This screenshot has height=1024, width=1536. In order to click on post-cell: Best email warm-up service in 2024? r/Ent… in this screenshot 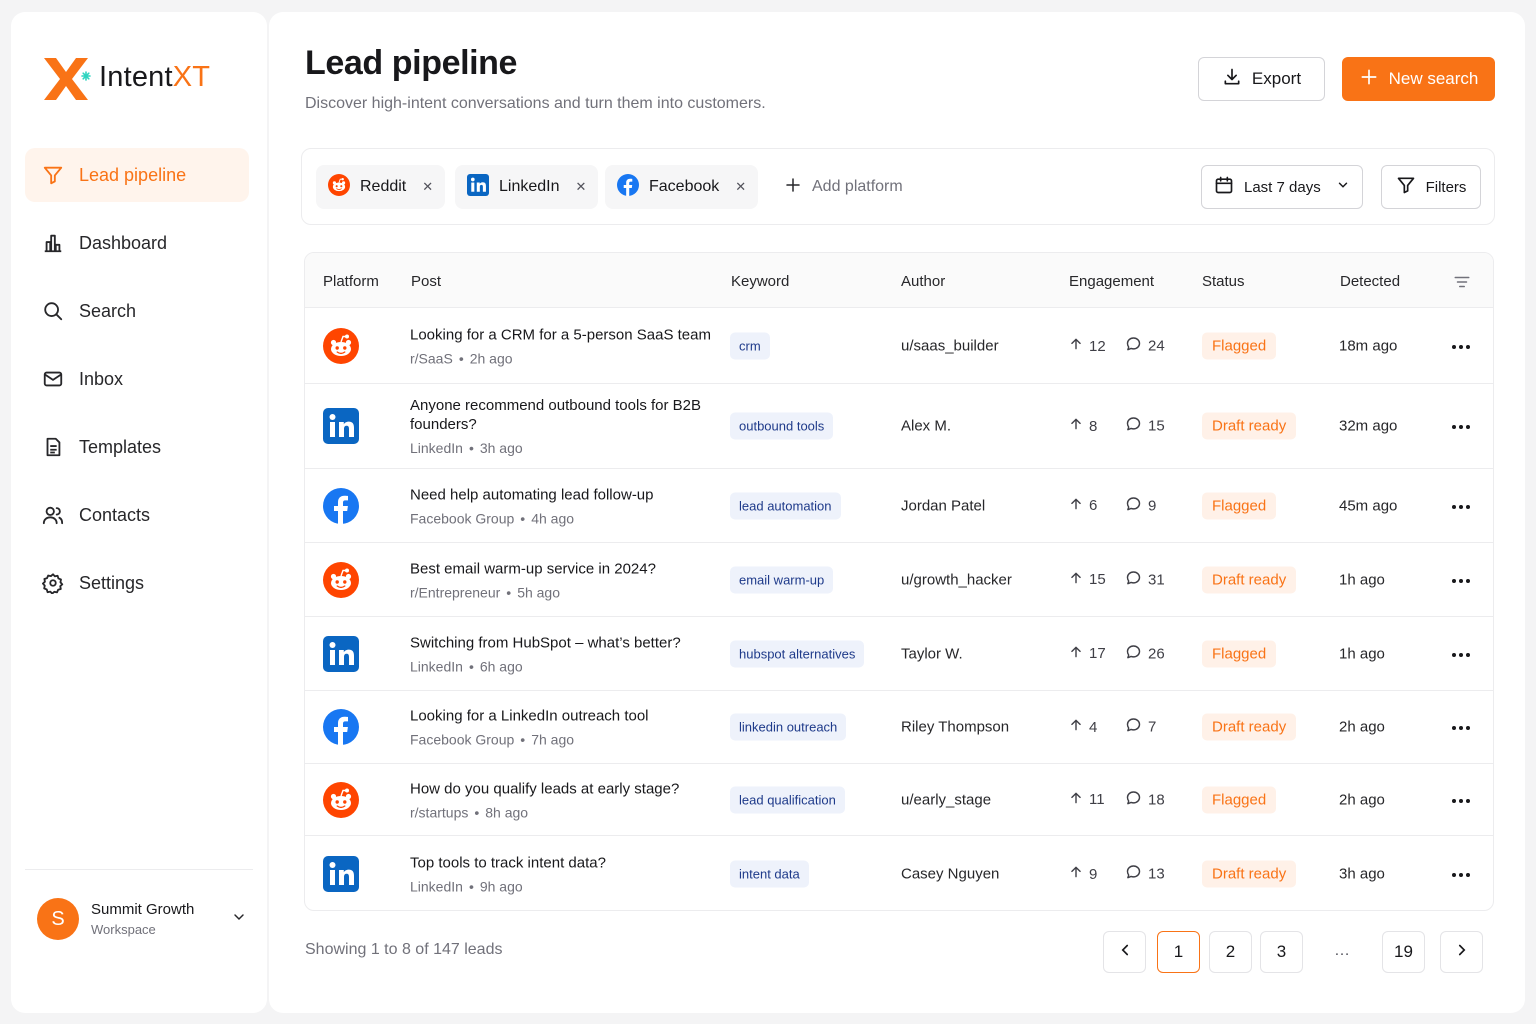, I will do `click(565, 579)`.